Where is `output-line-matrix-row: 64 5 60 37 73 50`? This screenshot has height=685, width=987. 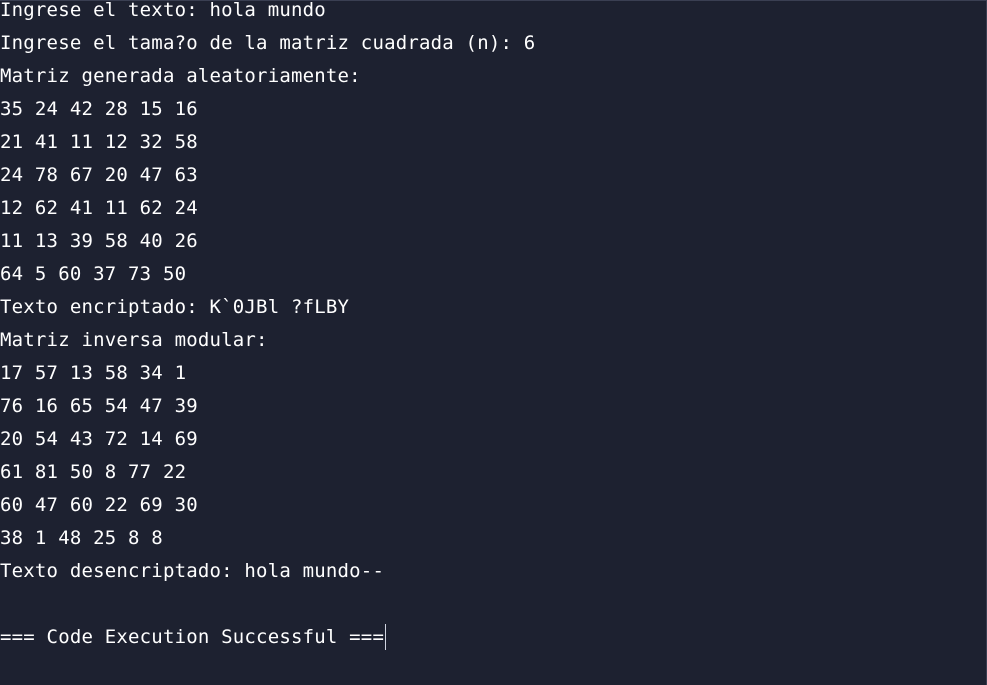
output-line-matrix-row: 64 5 60 37 73 50 is located at coordinates (93, 274).